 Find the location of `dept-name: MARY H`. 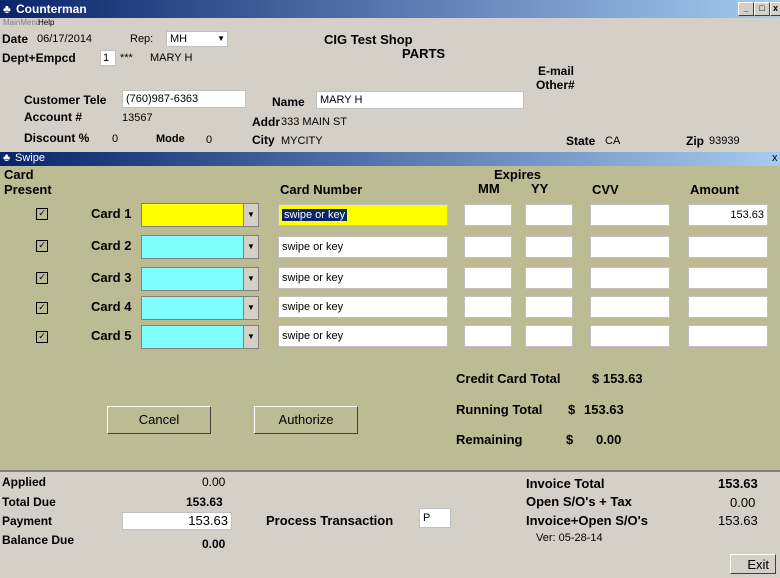

dept-name: MARY H is located at coordinates (171, 58).